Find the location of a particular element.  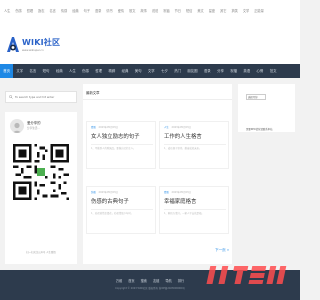

search-input is located at coordinates (45, 97).